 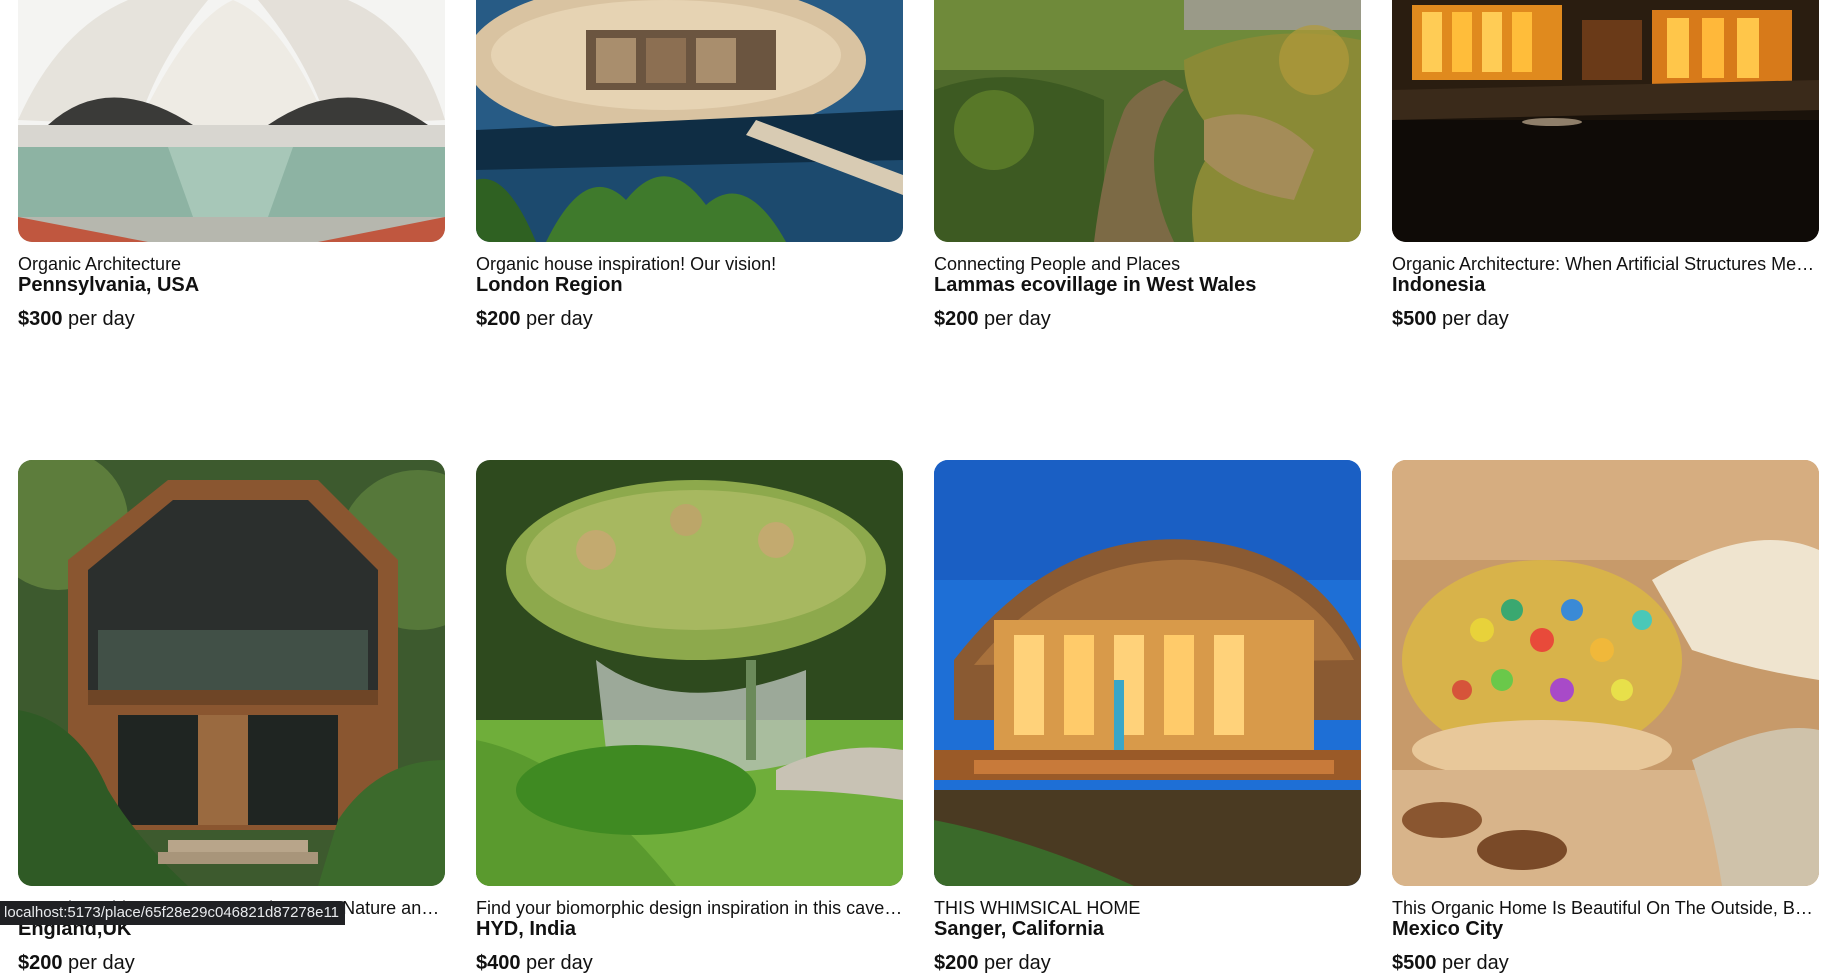 I want to click on listing-price: $300 per day, so click(x=231, y=319).